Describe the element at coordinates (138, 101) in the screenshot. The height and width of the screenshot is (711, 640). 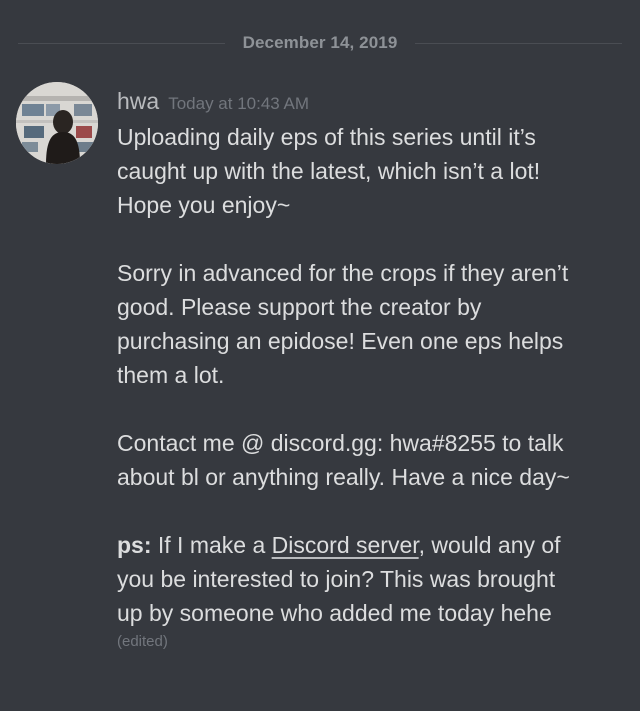
I see `username: hwa` at that location.